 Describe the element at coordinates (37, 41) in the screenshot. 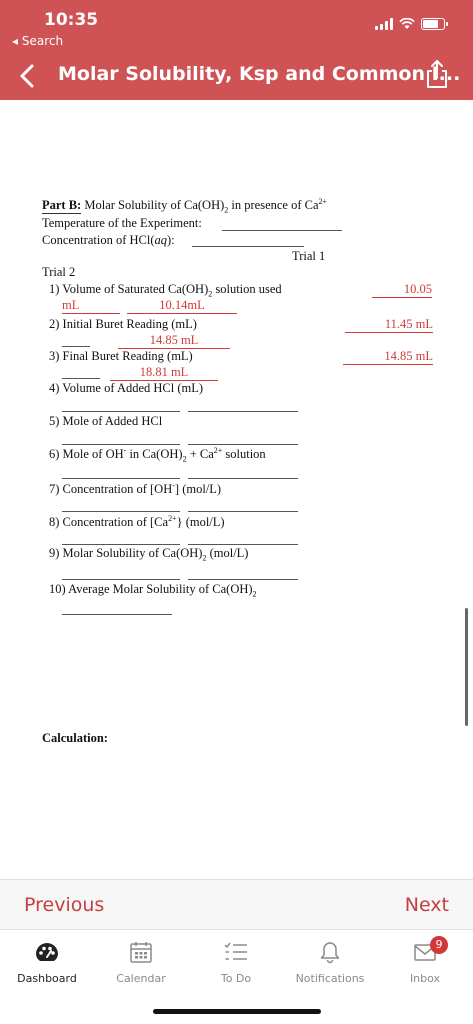

I see `back-to-search-link: ◂ Search` at that location.